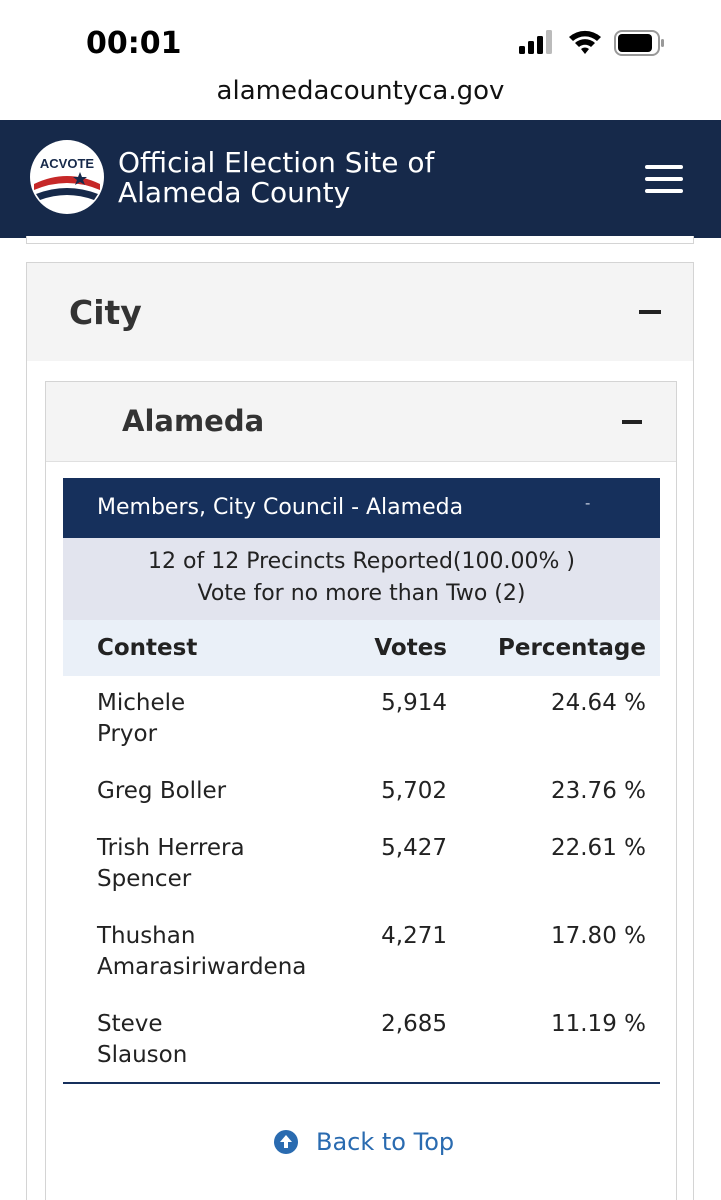 Image resolution: width=721 pixels, height=1200 pixels. I want to click on table-row: Michele Pryor 5,914 24.64 %, so click(361, 732).